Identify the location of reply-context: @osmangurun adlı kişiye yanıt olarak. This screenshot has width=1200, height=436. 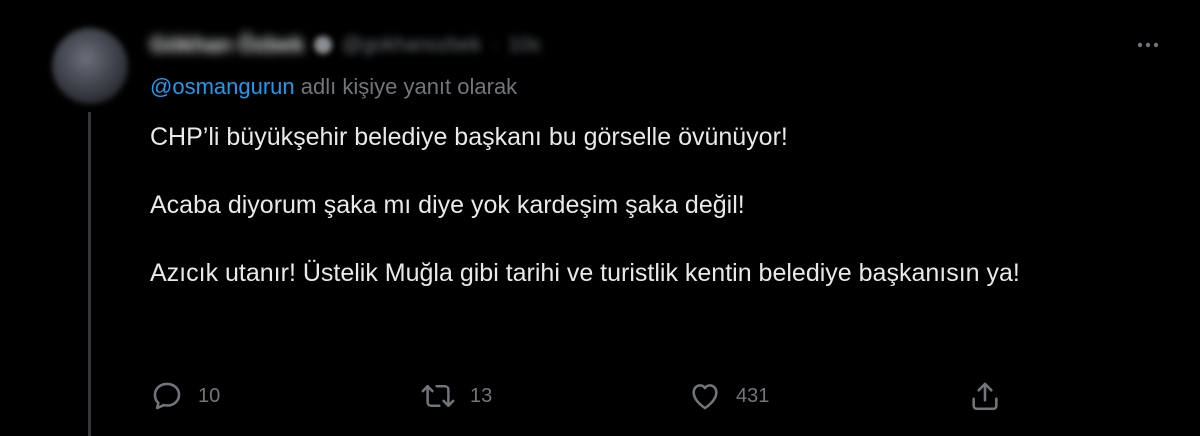
(333, 87).